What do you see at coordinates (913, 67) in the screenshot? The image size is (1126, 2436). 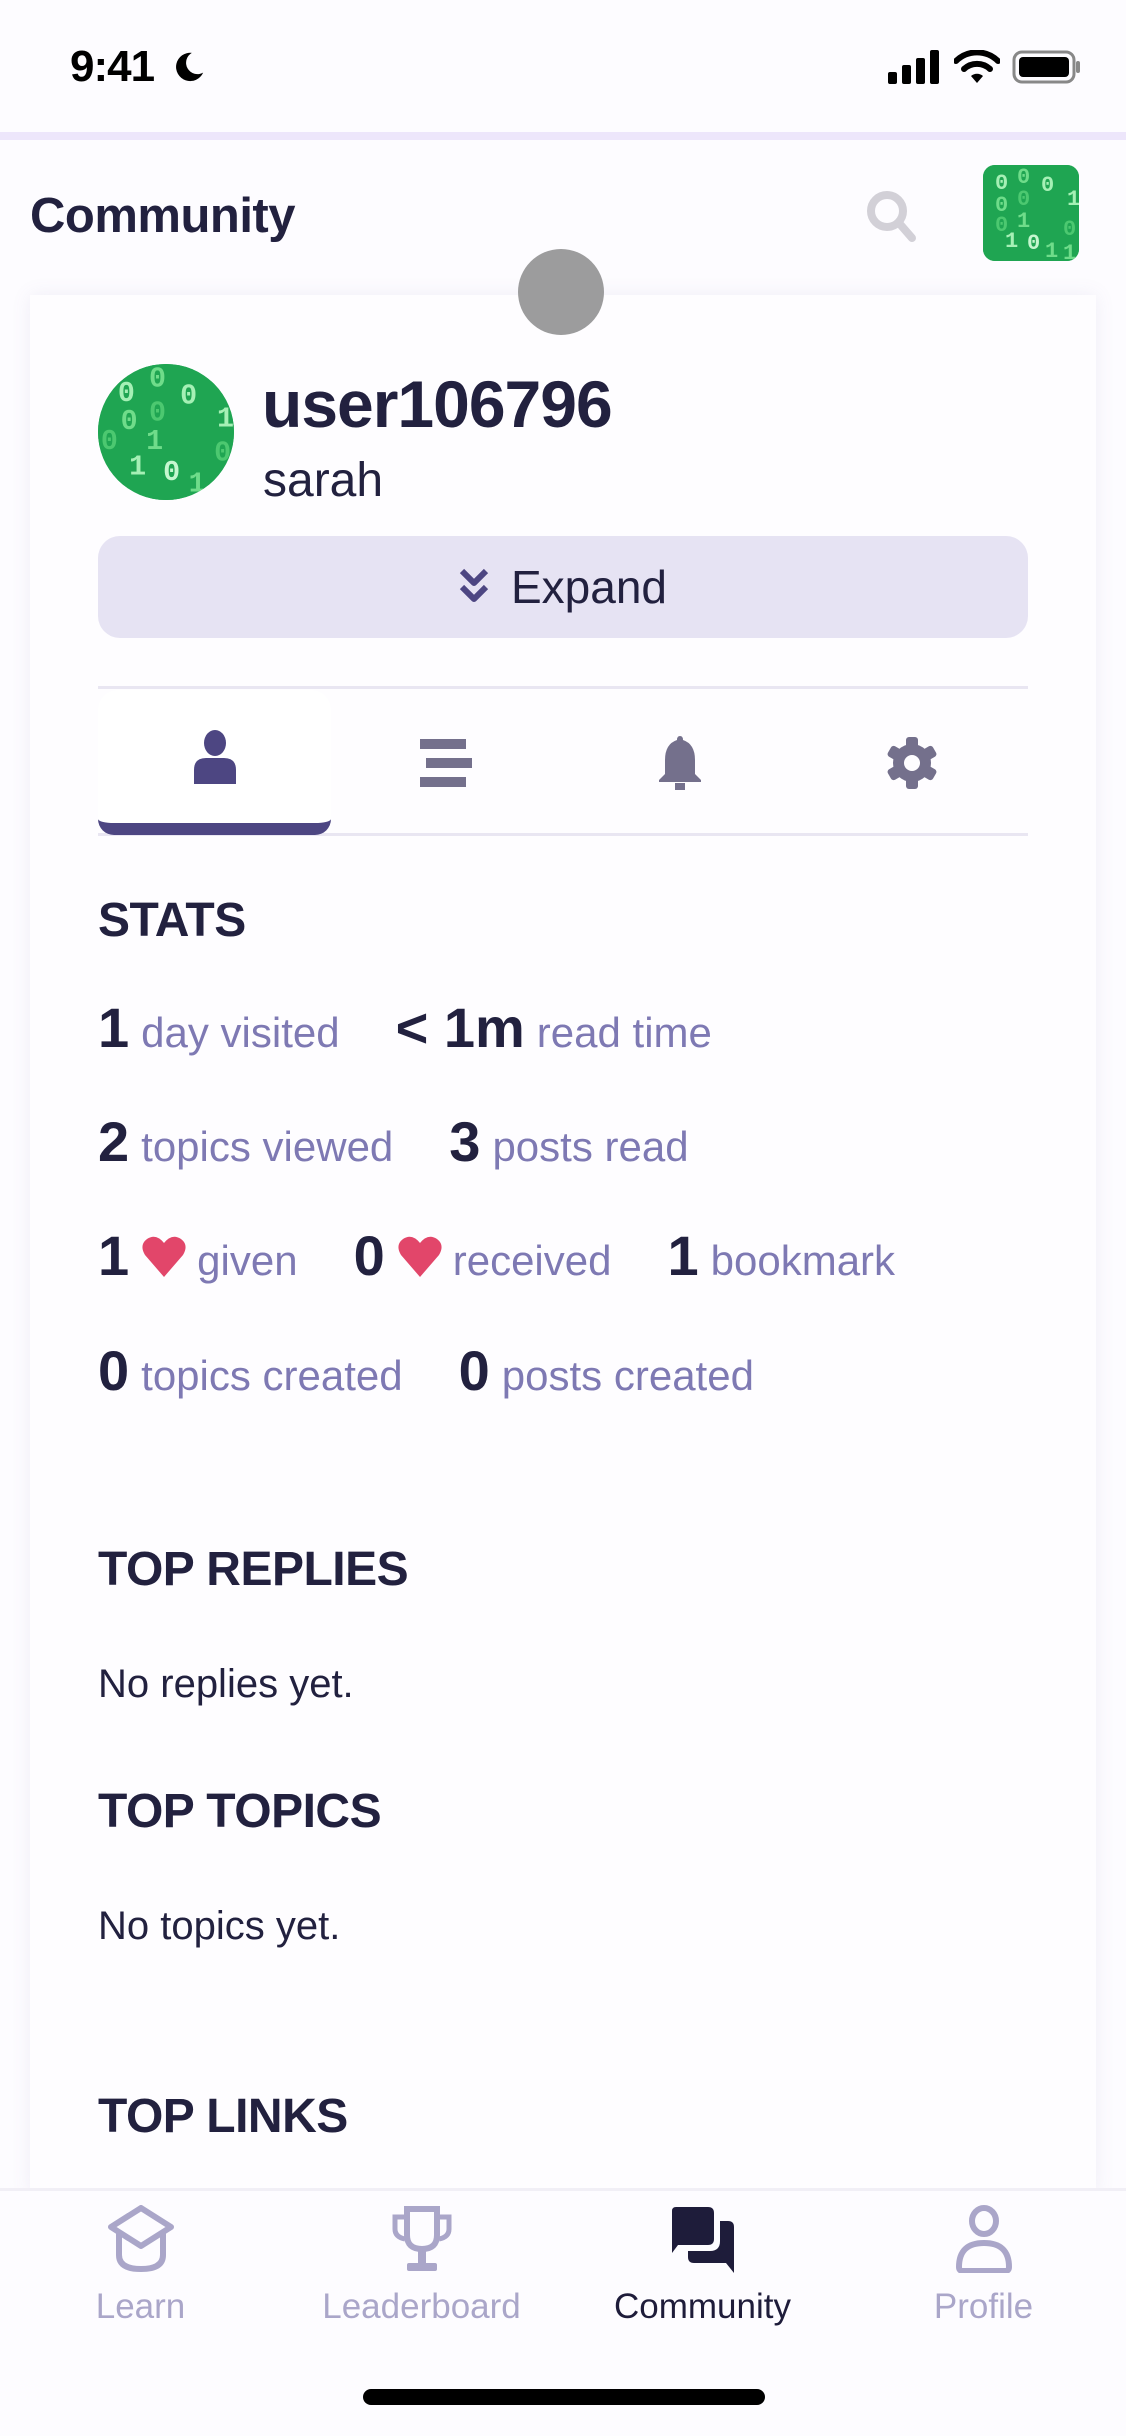 I see `signal-icon` at bounding box center [913, 67].